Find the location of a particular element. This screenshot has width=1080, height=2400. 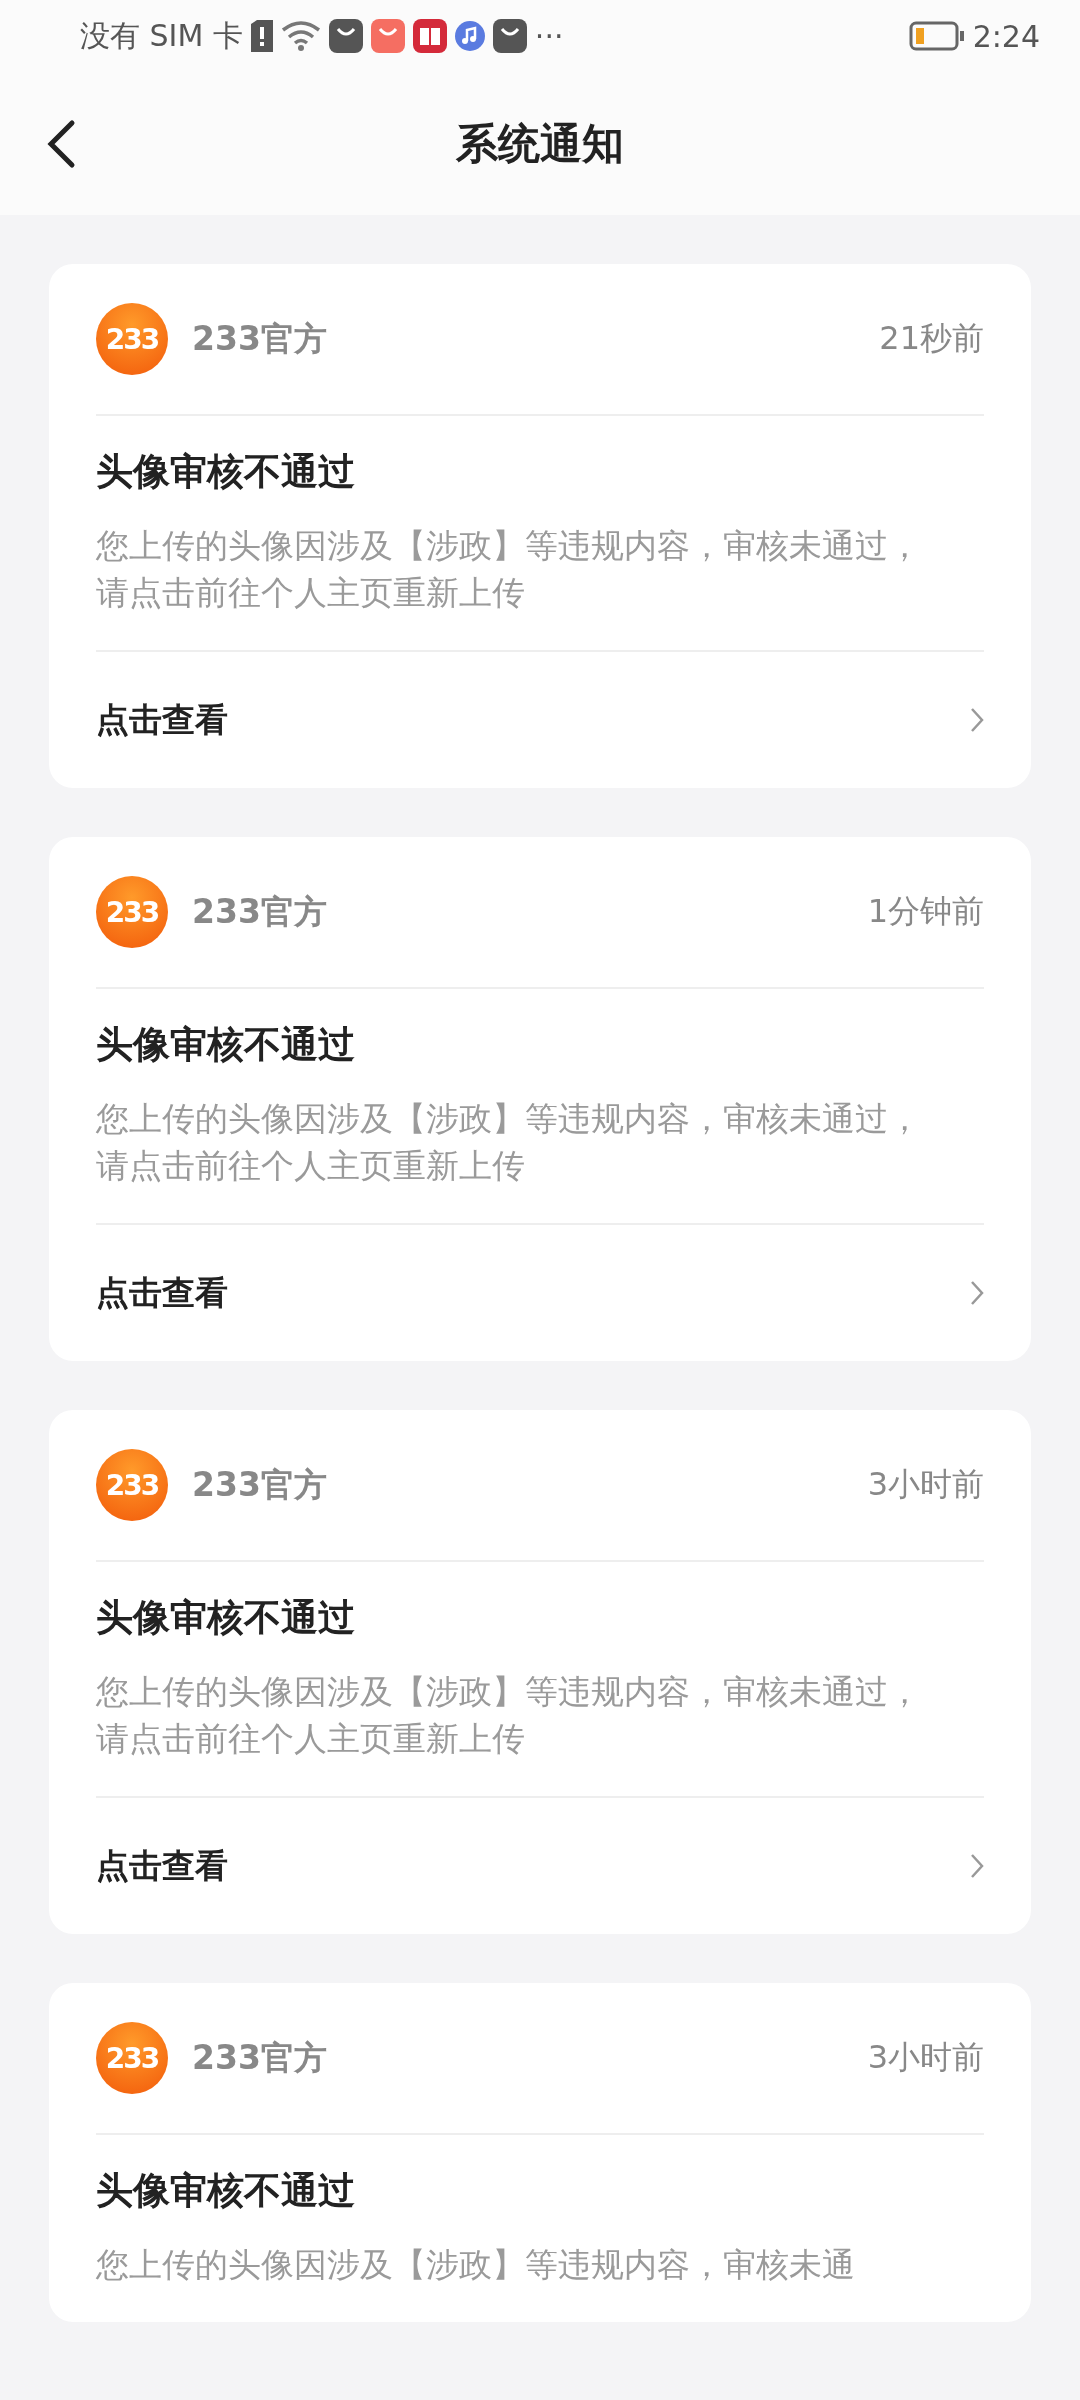

book-icon is located at coordinates (429, 36).